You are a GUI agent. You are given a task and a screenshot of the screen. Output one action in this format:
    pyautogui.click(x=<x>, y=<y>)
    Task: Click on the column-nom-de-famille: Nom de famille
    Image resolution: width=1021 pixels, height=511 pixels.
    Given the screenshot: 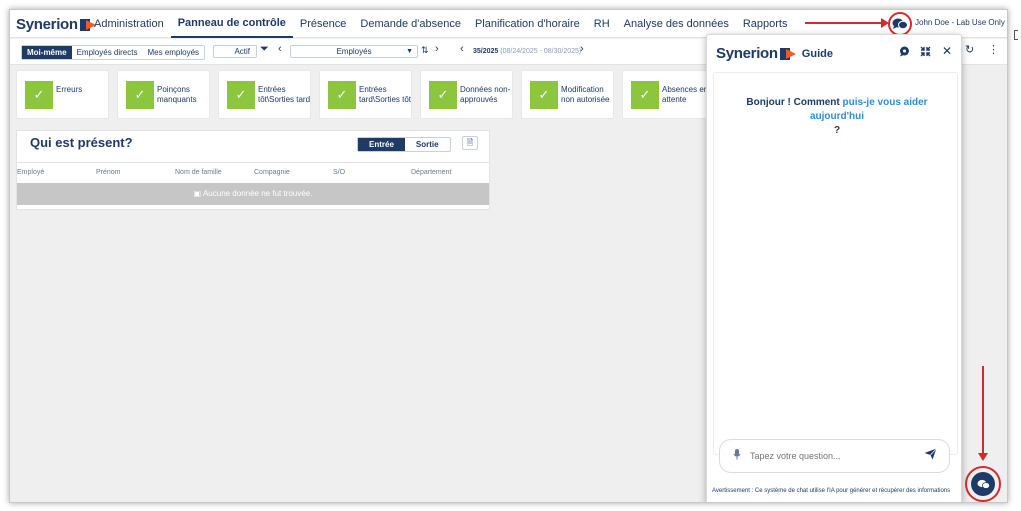 What is the action you would take?
    pyautogui.click(x=198, y=172)
    